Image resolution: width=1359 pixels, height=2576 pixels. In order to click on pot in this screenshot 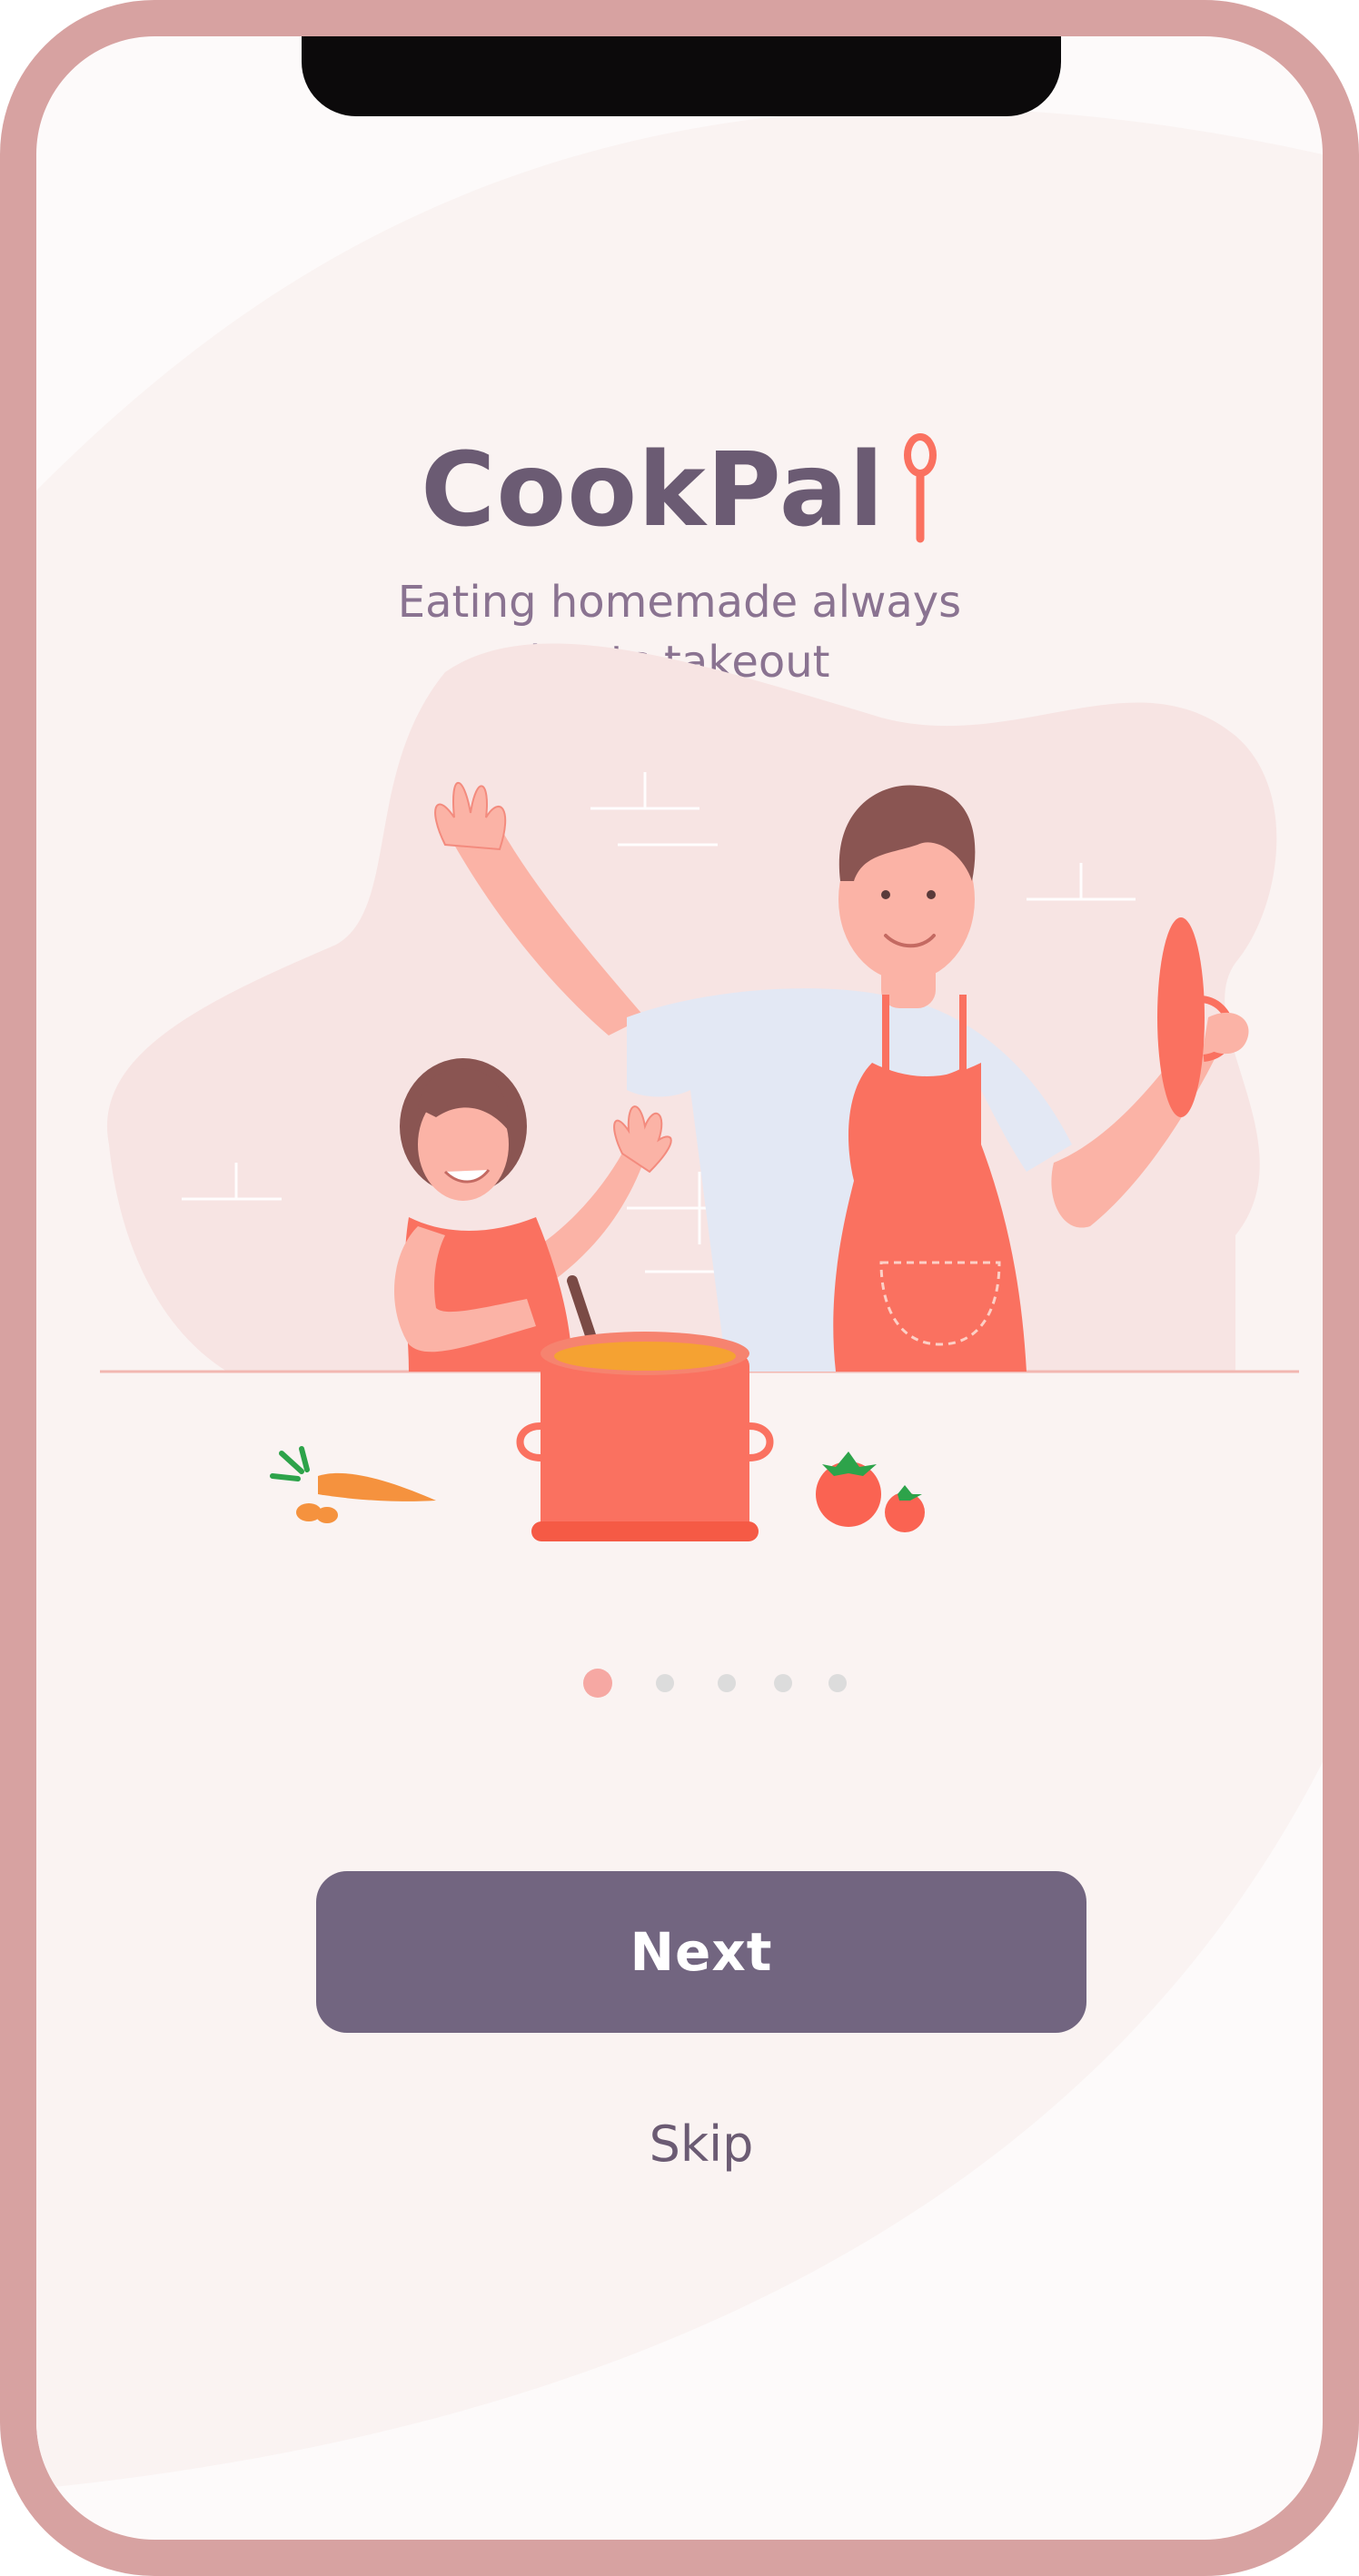, I will do `click(645, 1436)`.